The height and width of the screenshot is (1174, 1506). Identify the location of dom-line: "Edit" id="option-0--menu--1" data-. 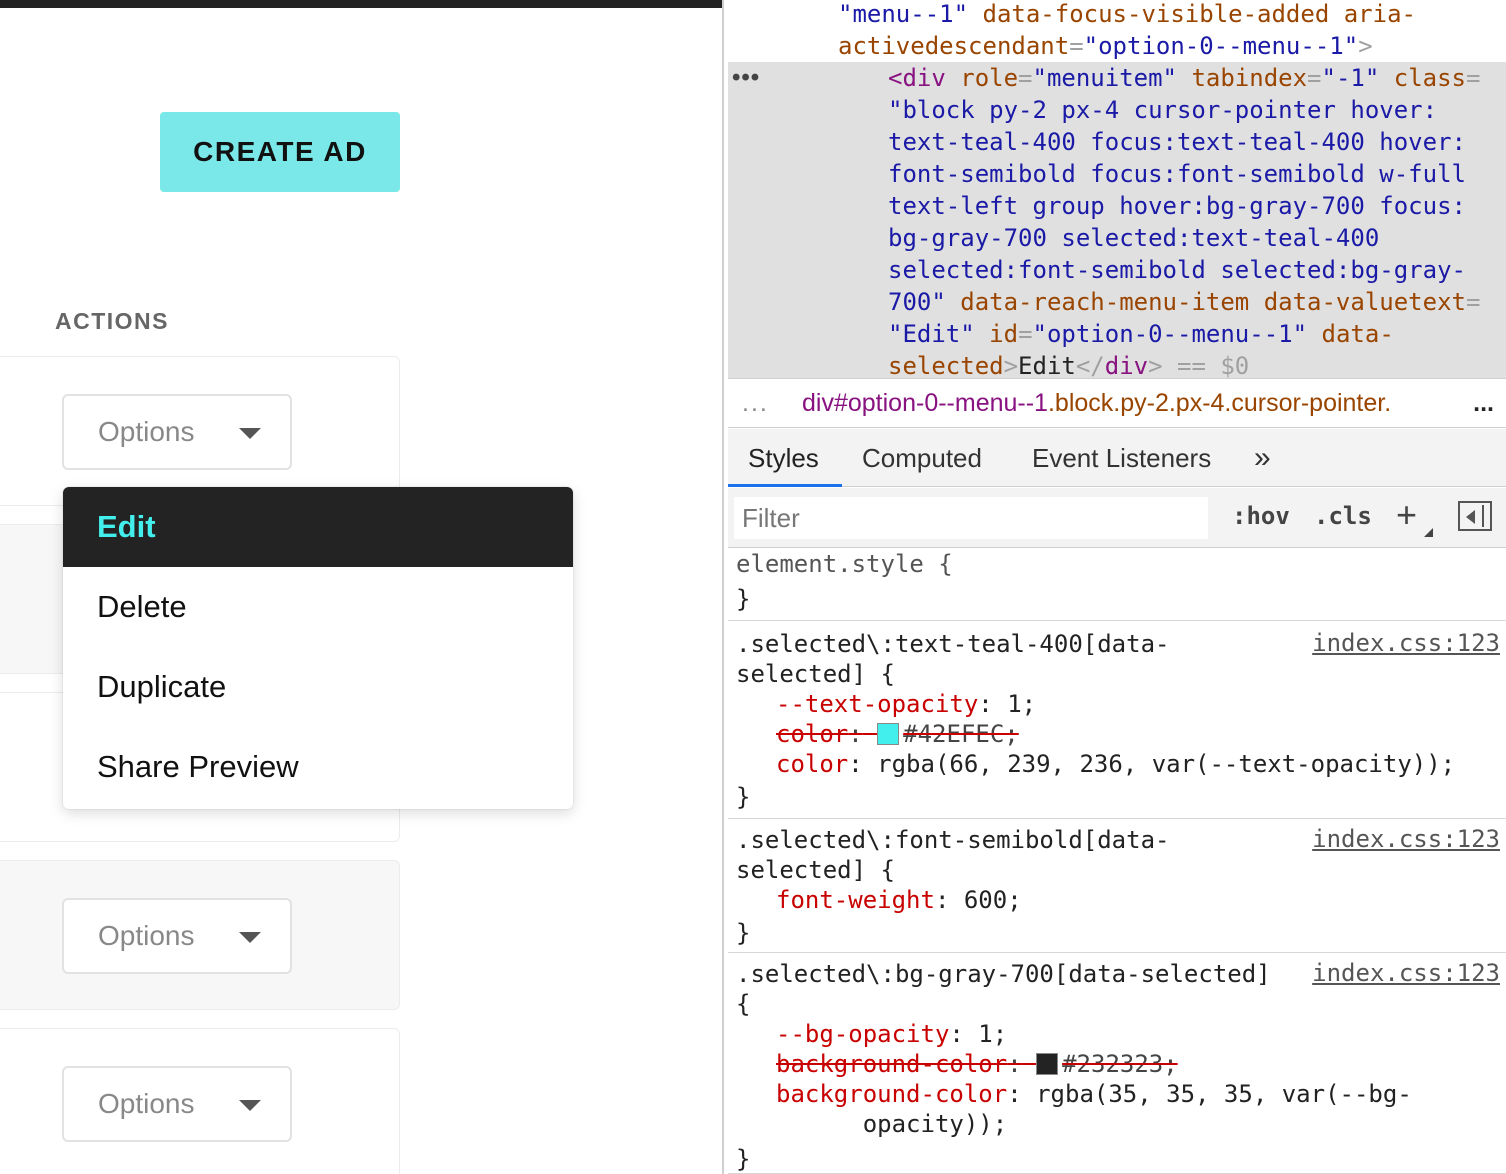
(1141, 334).